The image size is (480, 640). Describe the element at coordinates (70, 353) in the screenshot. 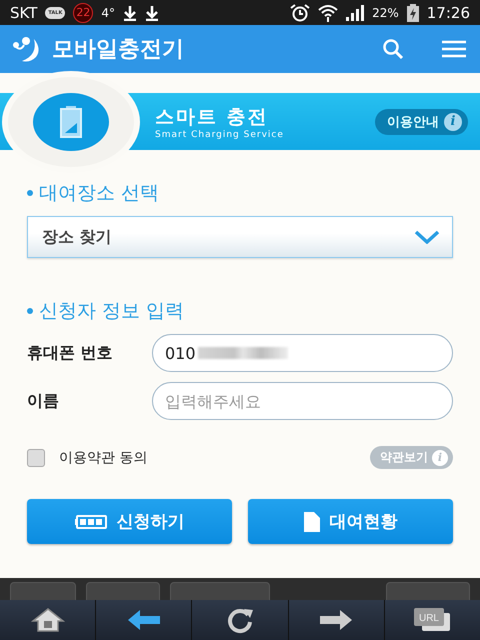

I see `field-label: 휴대폰 번호` at that location.